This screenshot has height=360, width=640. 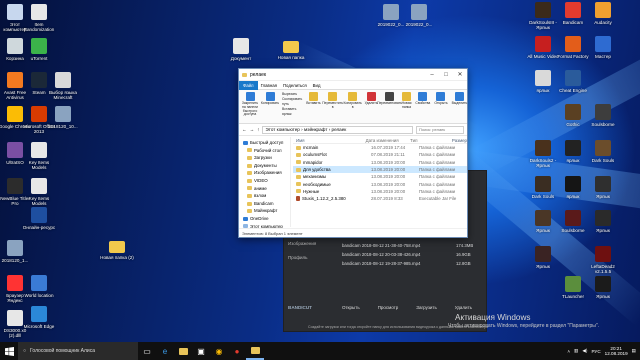 What do you see at coordinates (264, 151) in the screenshot?
I see `nav-item: Рабочий стол` at bounding box center [264, 151].